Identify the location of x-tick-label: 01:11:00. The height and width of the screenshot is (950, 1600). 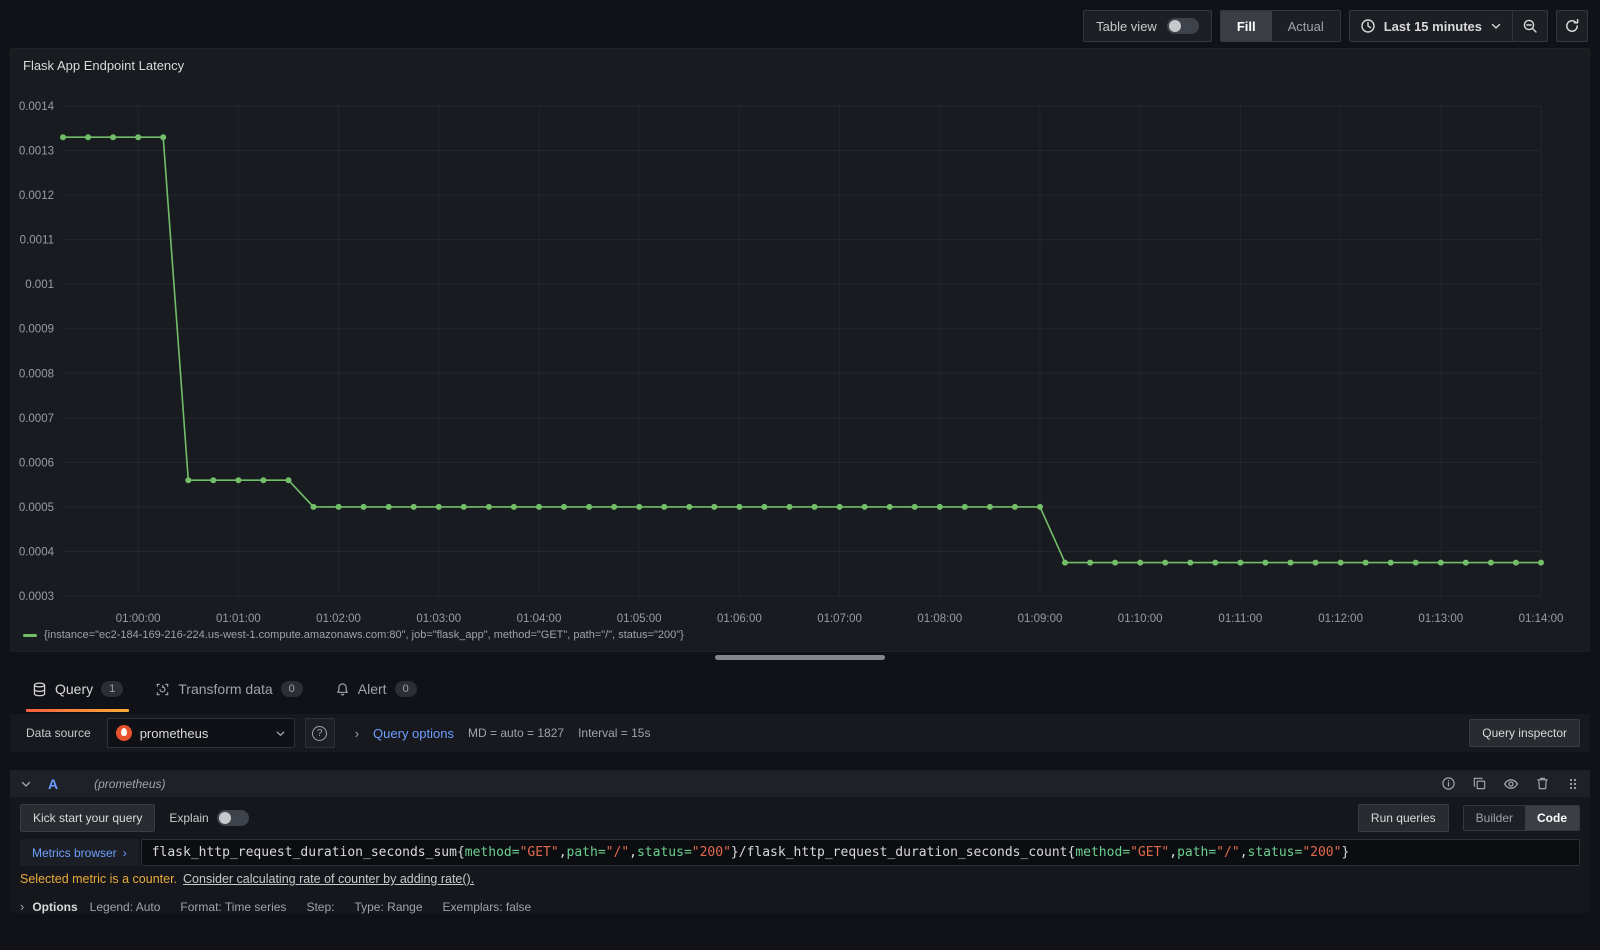
(1240, 619).